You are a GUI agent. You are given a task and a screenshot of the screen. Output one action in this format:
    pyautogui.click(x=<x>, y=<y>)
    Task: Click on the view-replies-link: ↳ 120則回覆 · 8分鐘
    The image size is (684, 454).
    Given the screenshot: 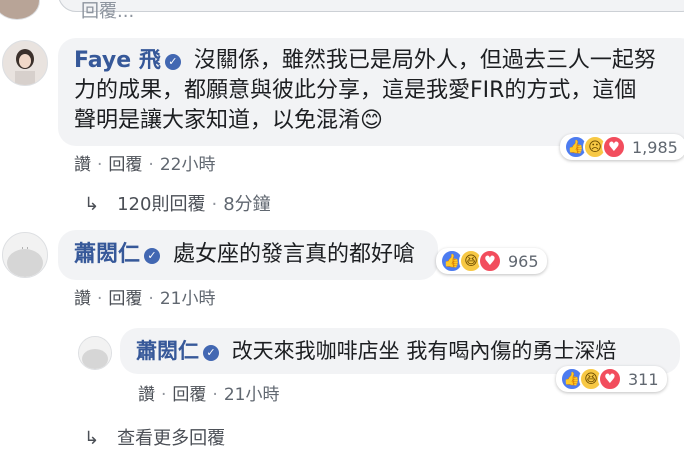 What is the action you would take?
    pyautogui.click(x=177, y=203)
    